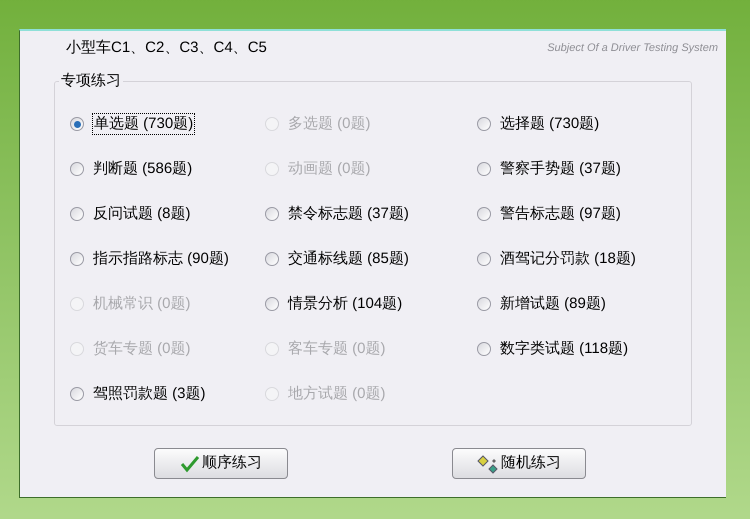 This screenshot has height=519, width=750. I want to click on checkmark-icon, so click(190, 463).